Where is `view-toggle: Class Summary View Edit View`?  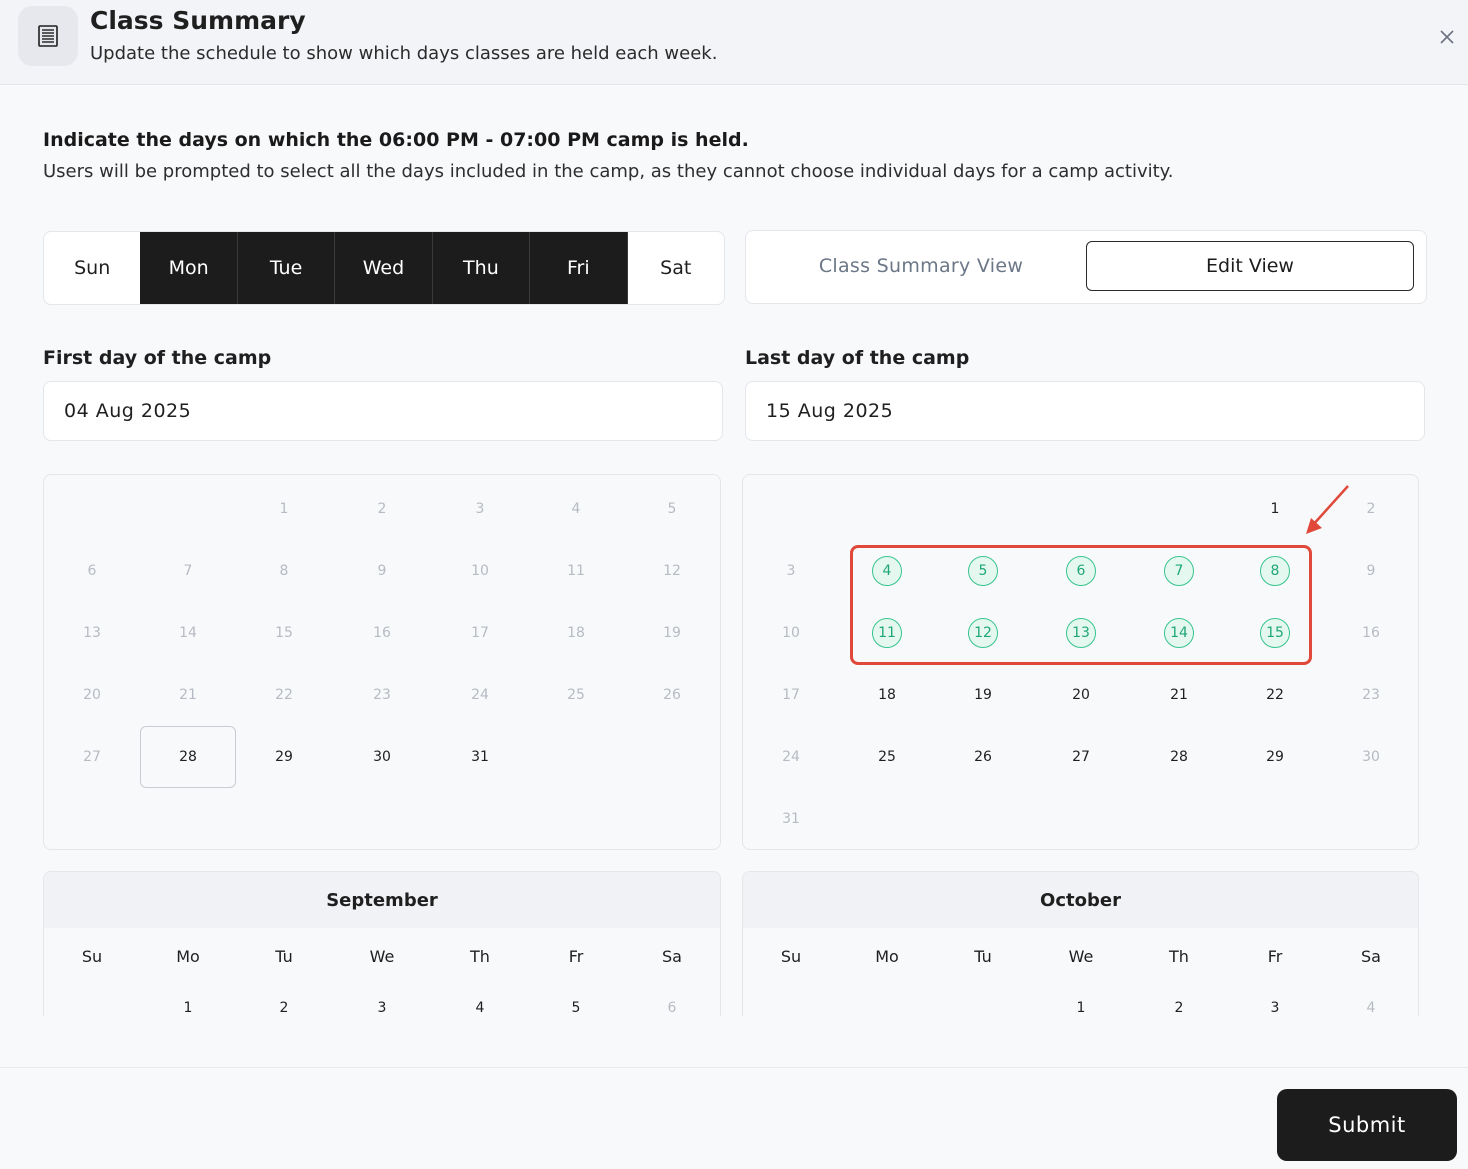 view-toggle: Class Summary View Edit View is located at coordinates (1086, 267).